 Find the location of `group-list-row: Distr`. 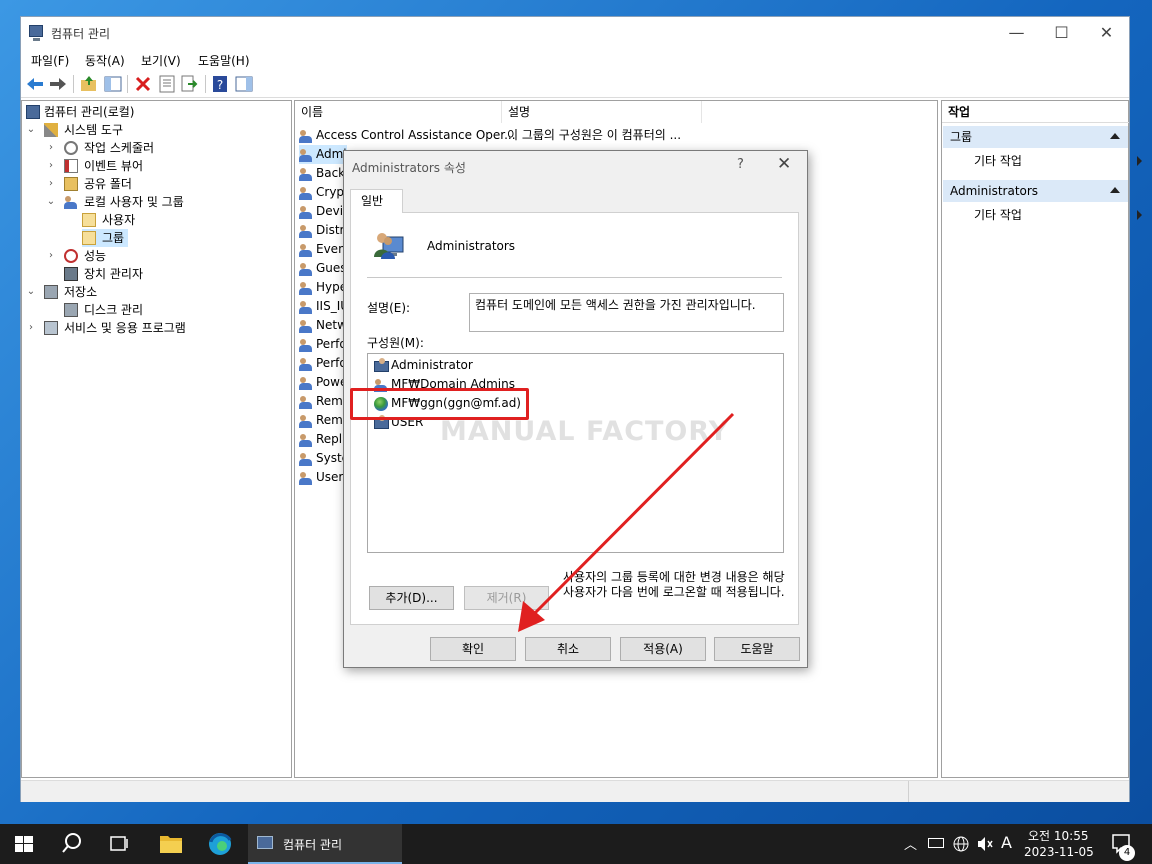

group-list-row: Distr is located at coordinates (321, 230).